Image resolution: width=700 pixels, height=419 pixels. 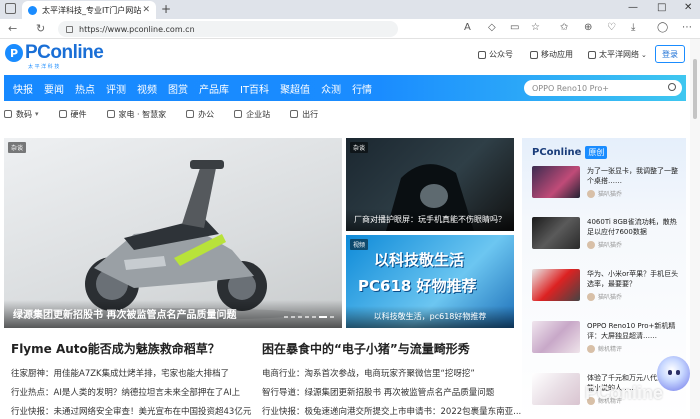 I want to click on nav-item: 视频, so click(x=147, y=88).